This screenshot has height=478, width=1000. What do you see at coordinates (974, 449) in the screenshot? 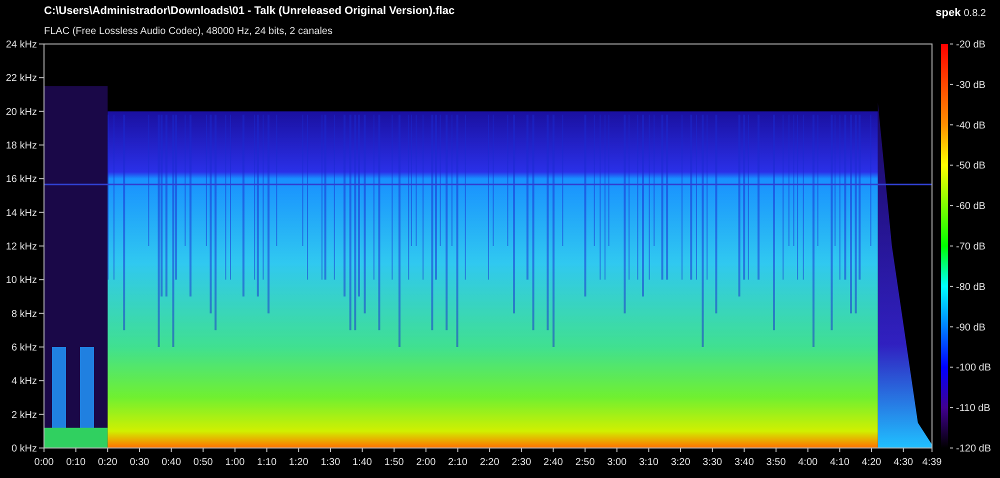
I see `level-tick-label: -120 dB` at bounding box center [974, 449].